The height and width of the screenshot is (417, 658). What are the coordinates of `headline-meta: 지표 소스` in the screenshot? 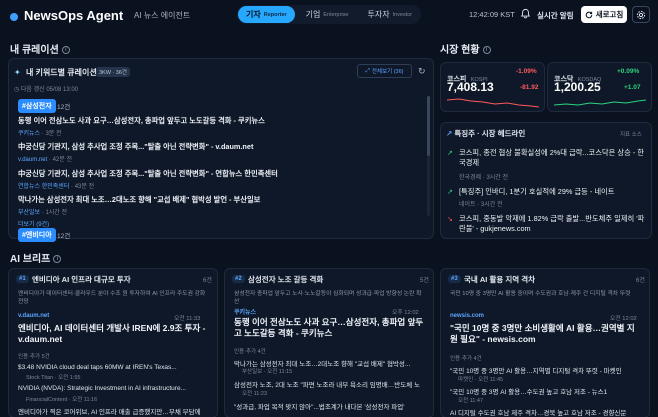 It's located at (631, 135).